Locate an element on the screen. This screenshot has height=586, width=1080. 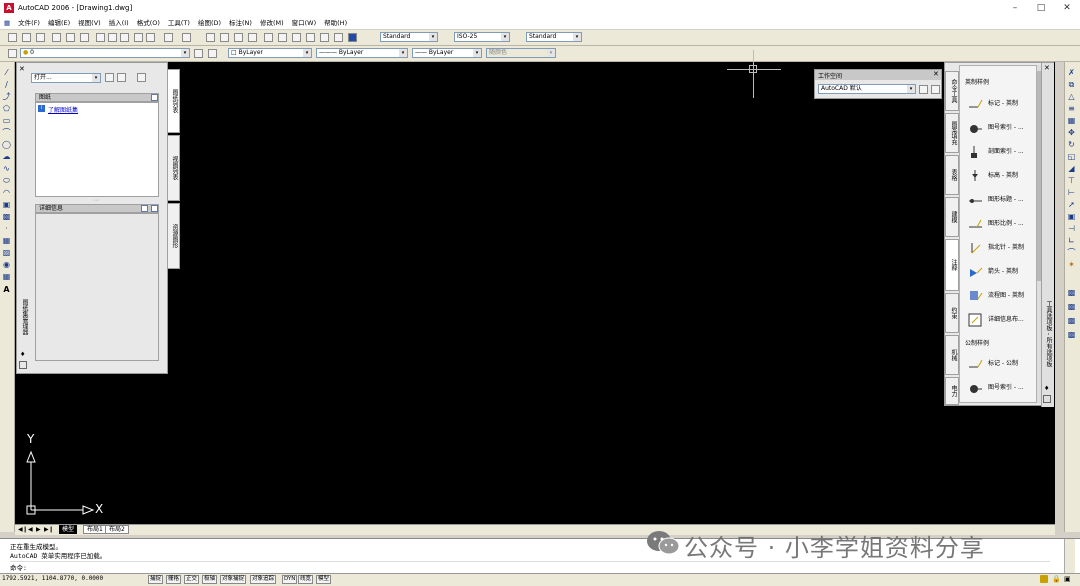
palette-properties-icon is located at coordinates (23, 365).